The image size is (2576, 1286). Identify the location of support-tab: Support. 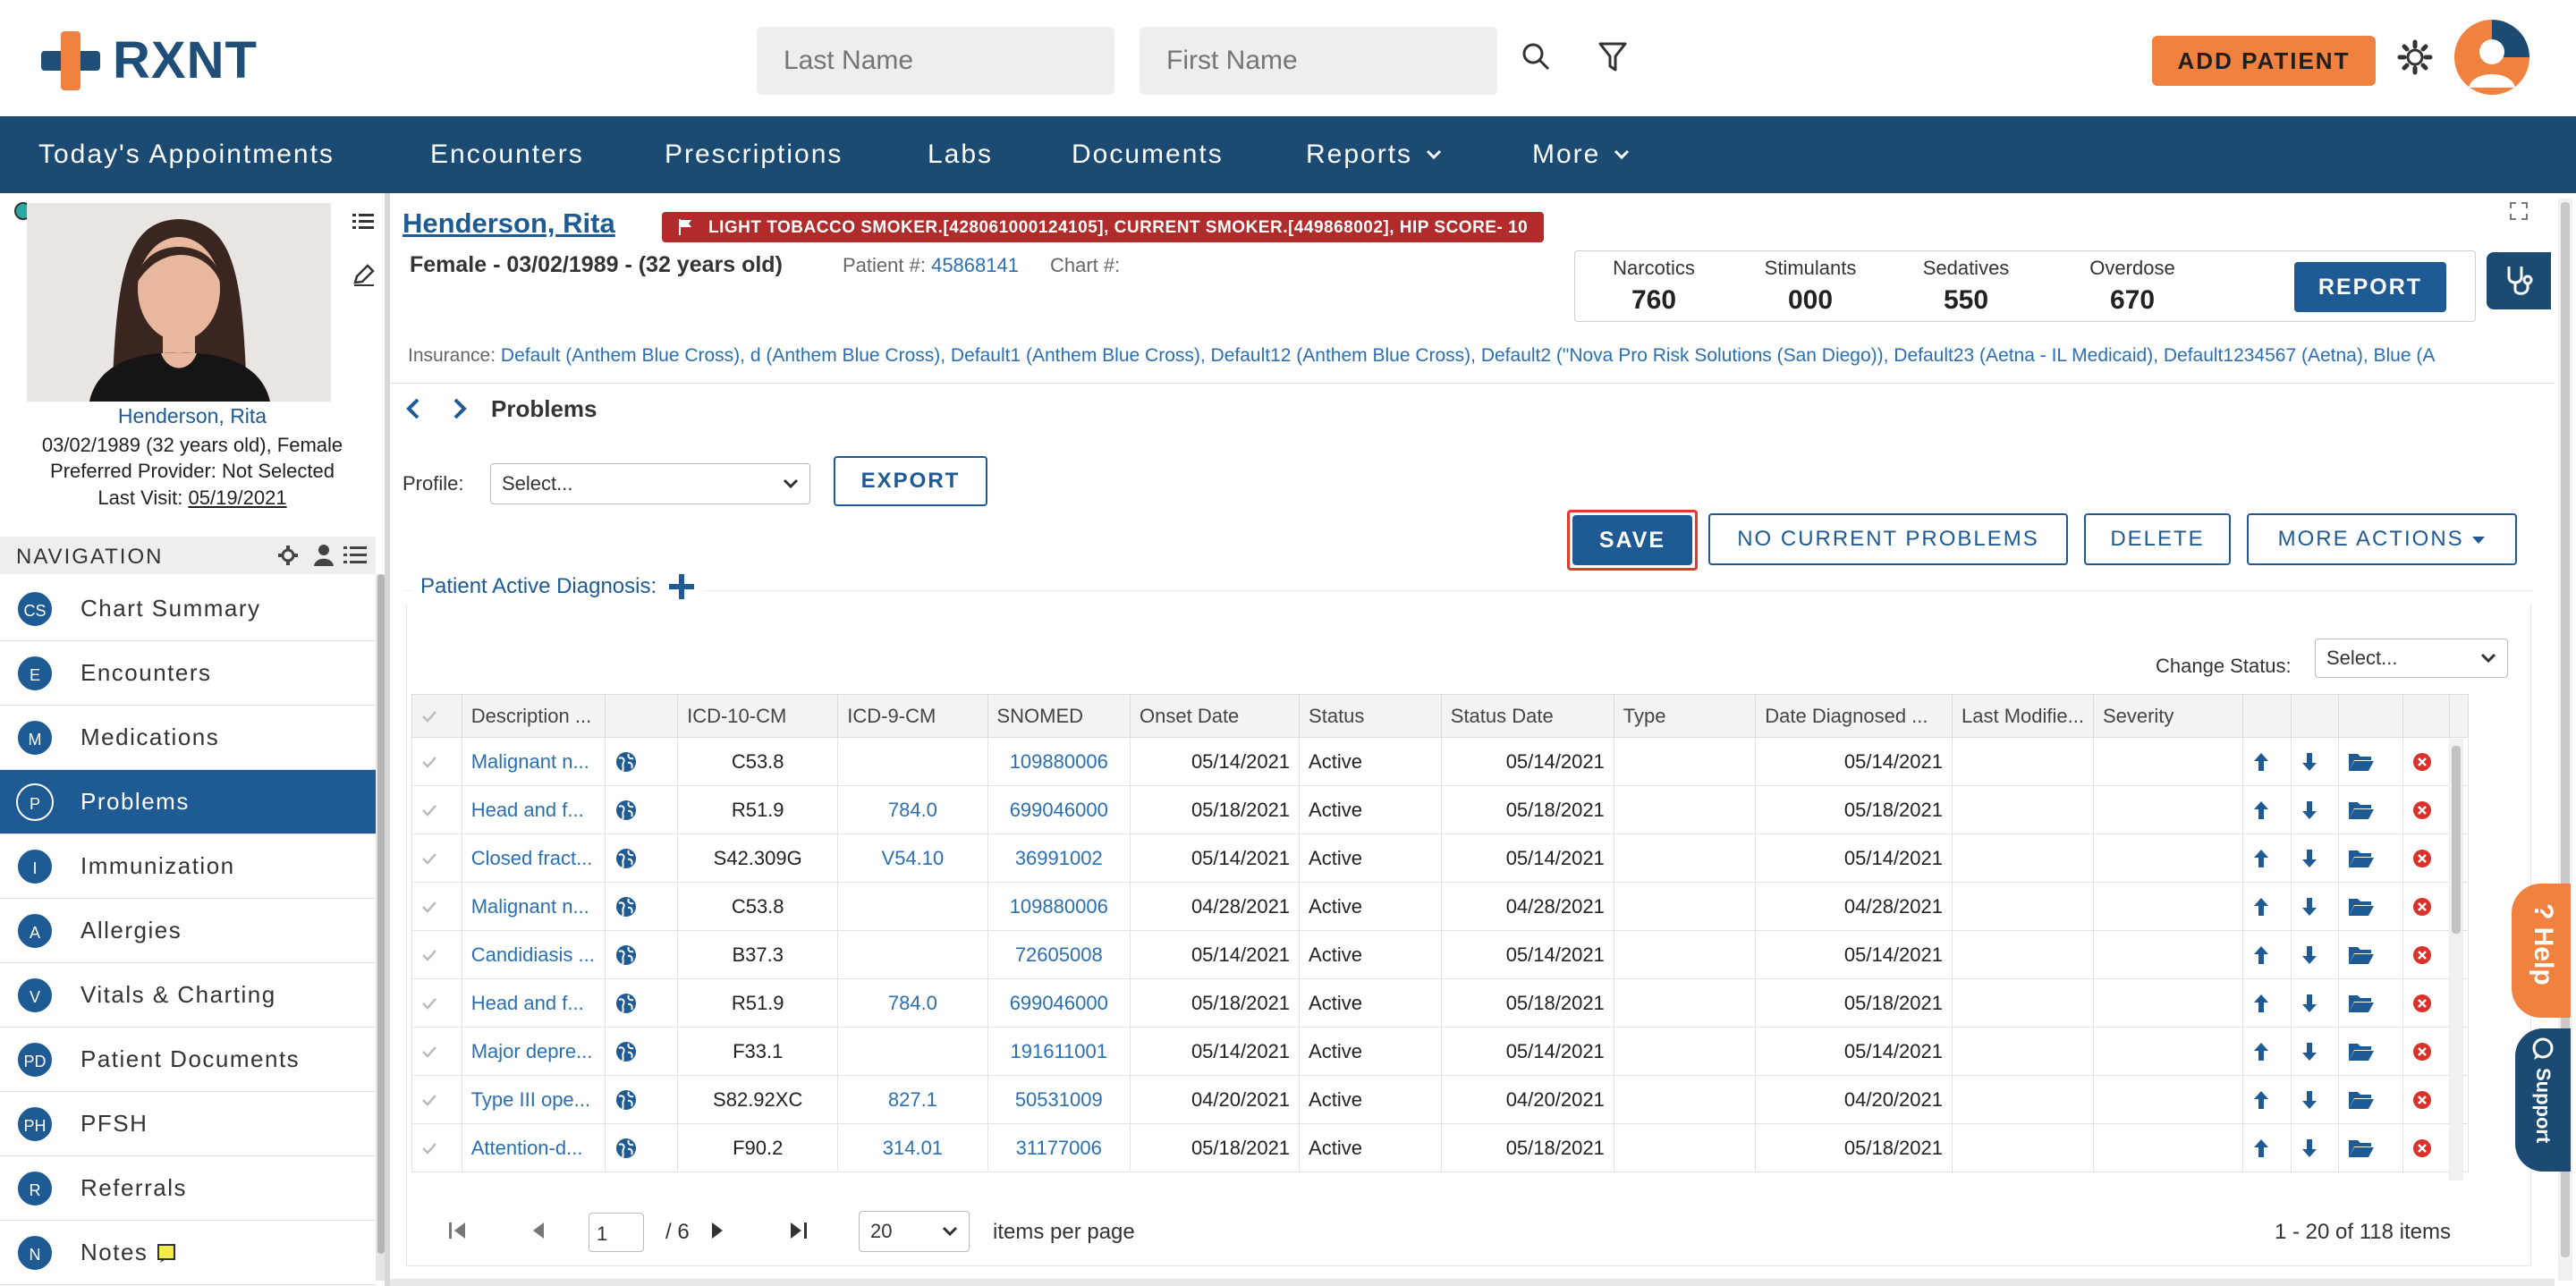
(2543, 1100).